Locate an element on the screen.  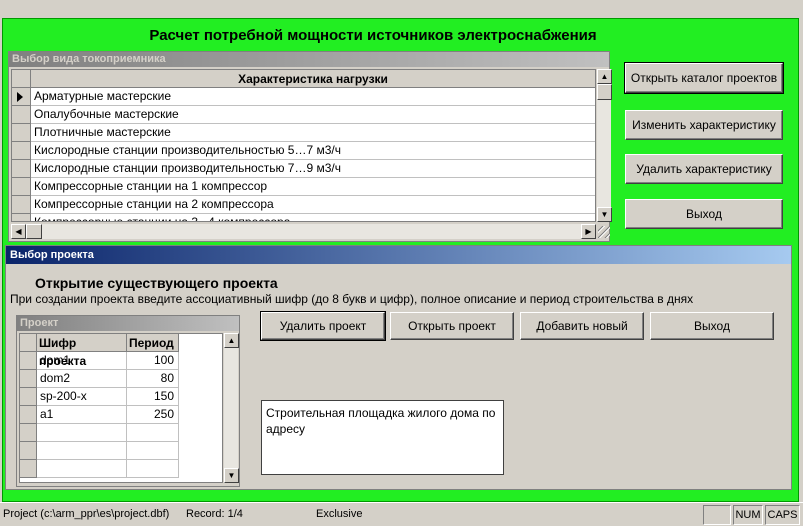
add-project-button: Добавить новый is located at coordinates (582, 326).